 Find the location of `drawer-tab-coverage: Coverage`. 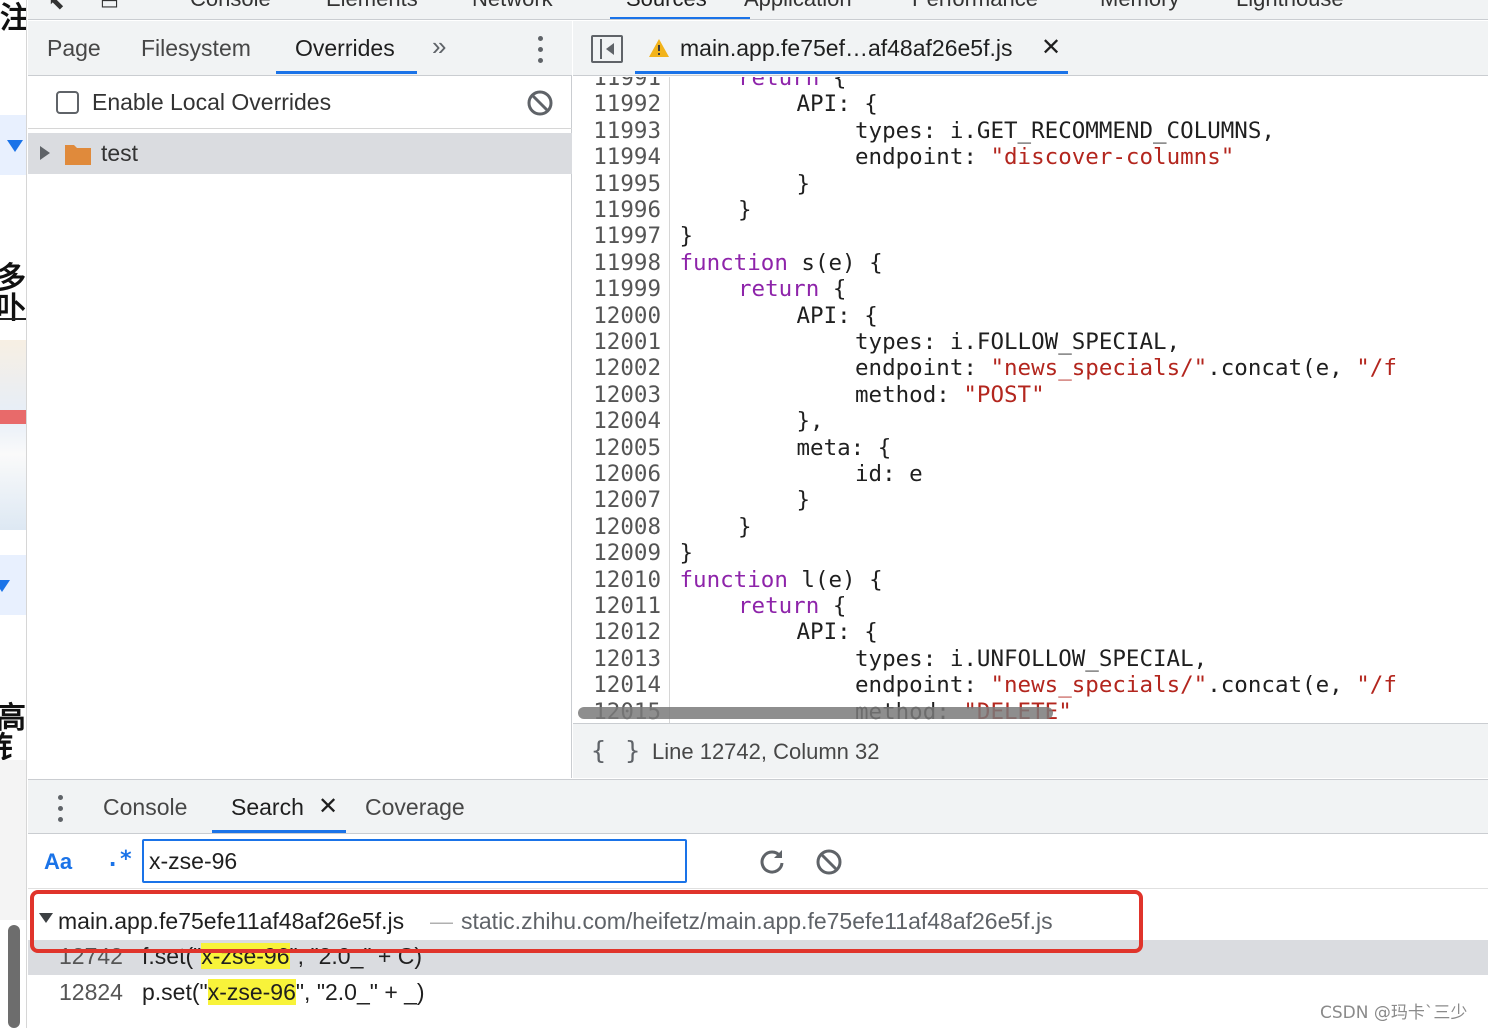

drawer-tab-coverage: Coverage is located at coordinates (415, 807).